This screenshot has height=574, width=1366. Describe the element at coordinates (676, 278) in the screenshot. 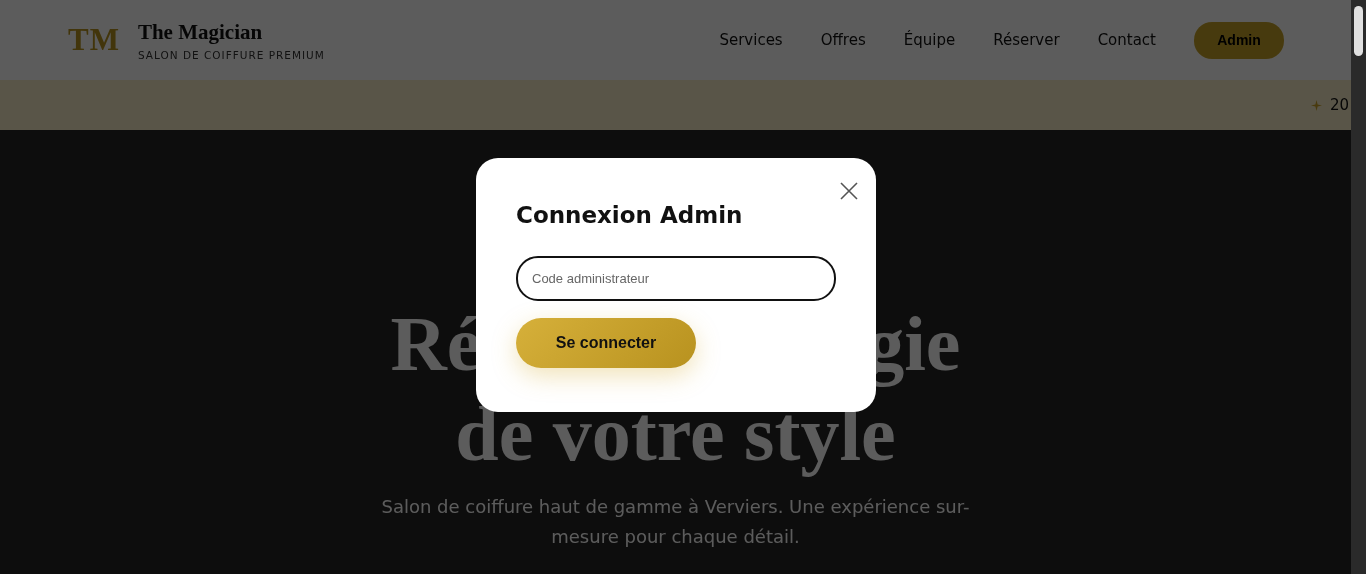

I see `code-input-field: Code administrateur` at that location.